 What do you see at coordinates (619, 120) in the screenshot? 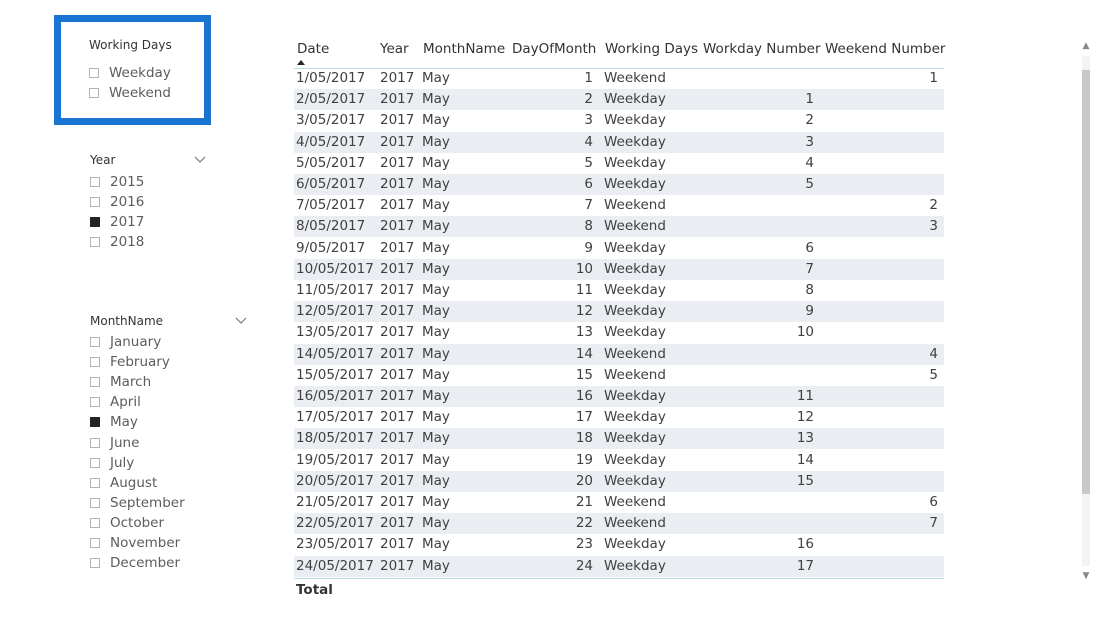
I see `table-row: 3/05/2017 2017 May 3 Weekday 2` at bounding box center [619, 120].